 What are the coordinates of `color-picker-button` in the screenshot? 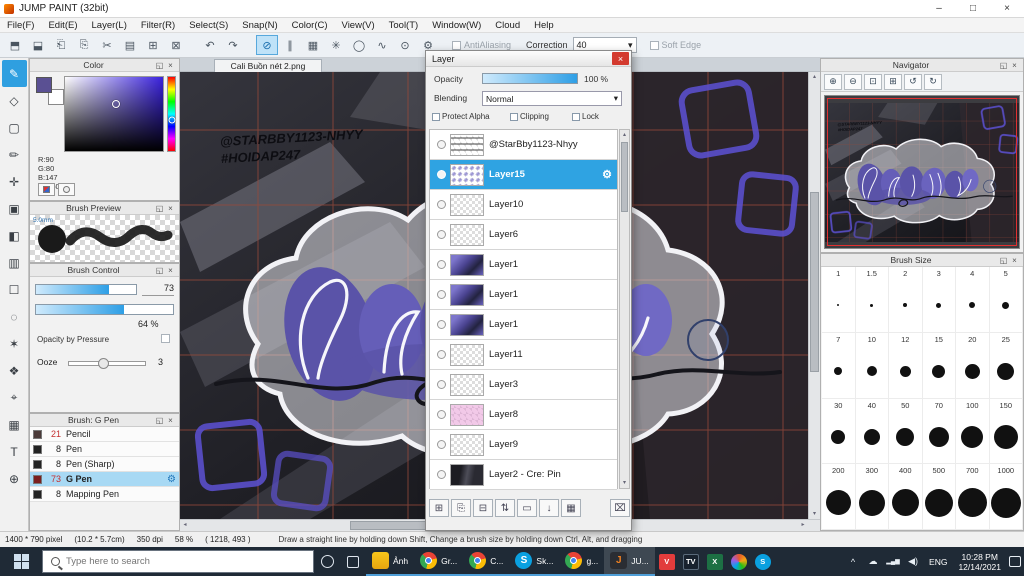 It's located at (66, 189).